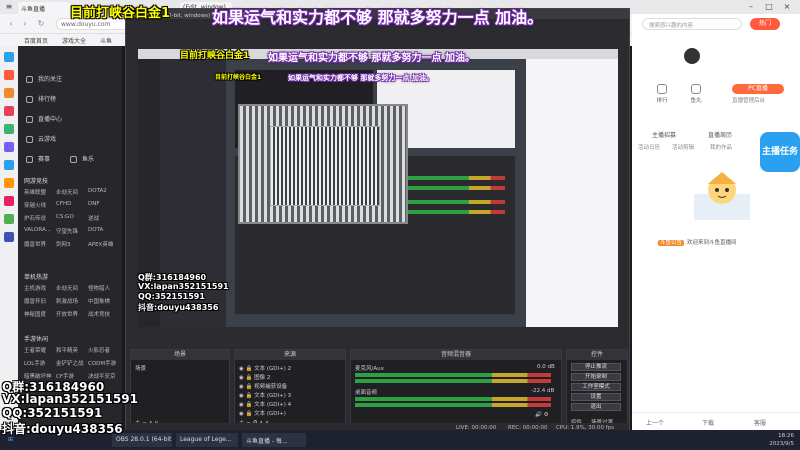 The height and width of the screenshot is (450, 800). What do you see at coordinates (692, 24) in the screenshot?
I see `search-input: 搜索感兴趣的内容` at bounding box center [692, 24].